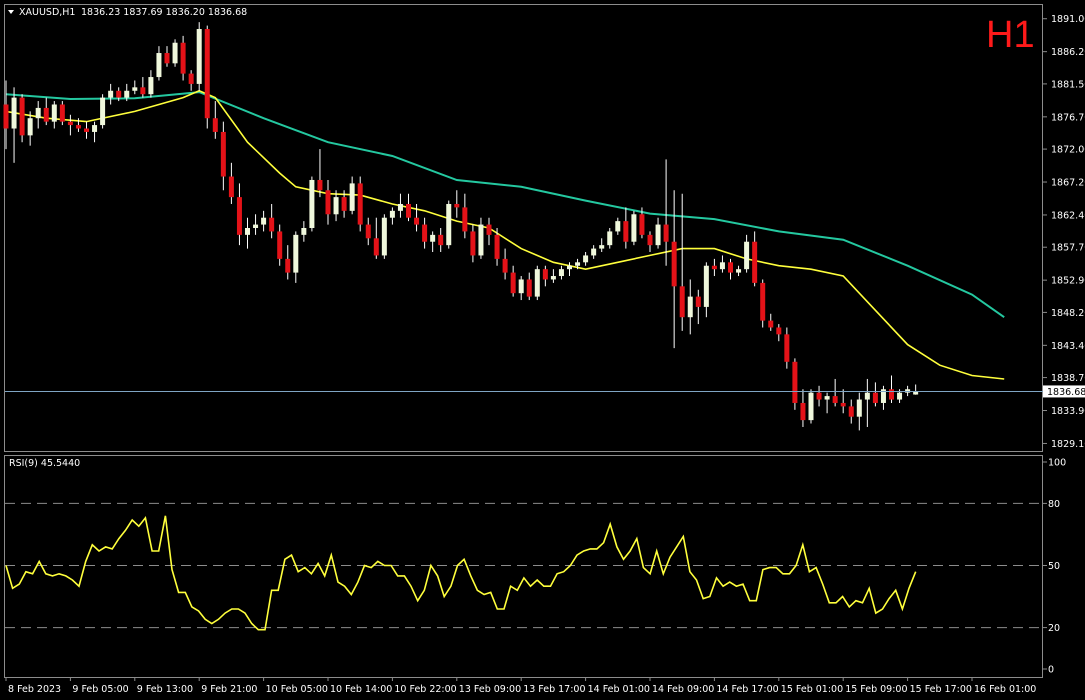  Describe the element at coordinates (1005, 689) in the screenshot. I see `time-tick-label: 16 Feb 01:00` at that location.